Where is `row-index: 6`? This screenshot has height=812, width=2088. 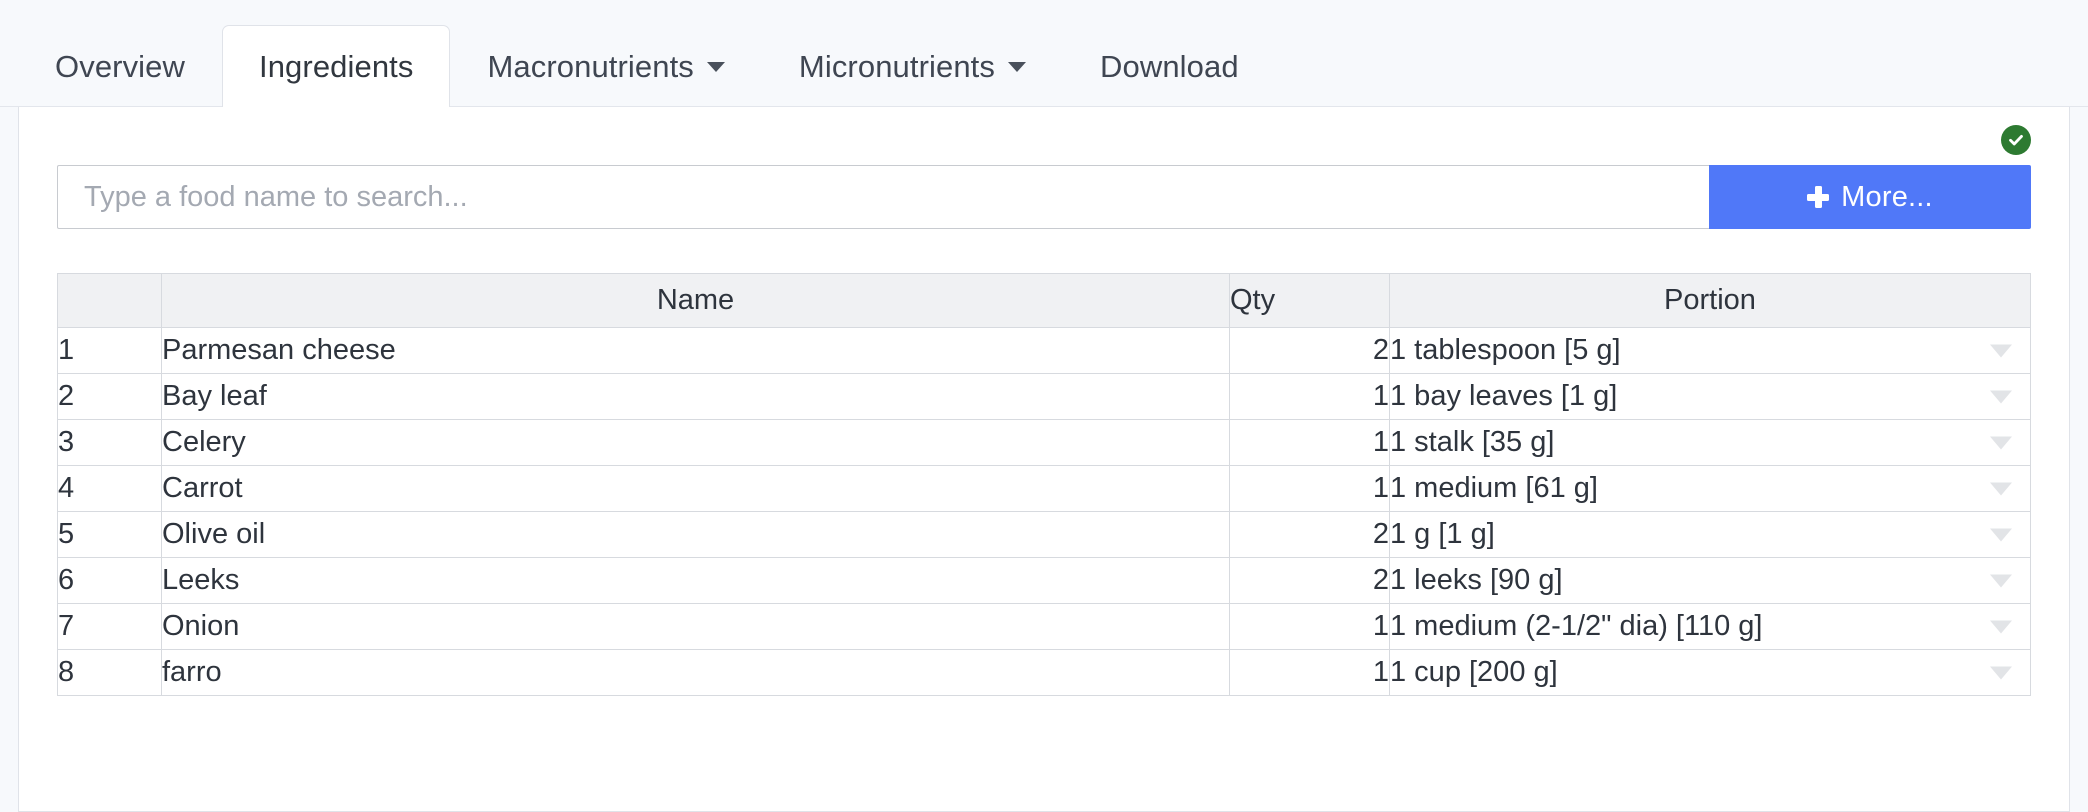
row-index: 6 is located at coordinates (109, 580).